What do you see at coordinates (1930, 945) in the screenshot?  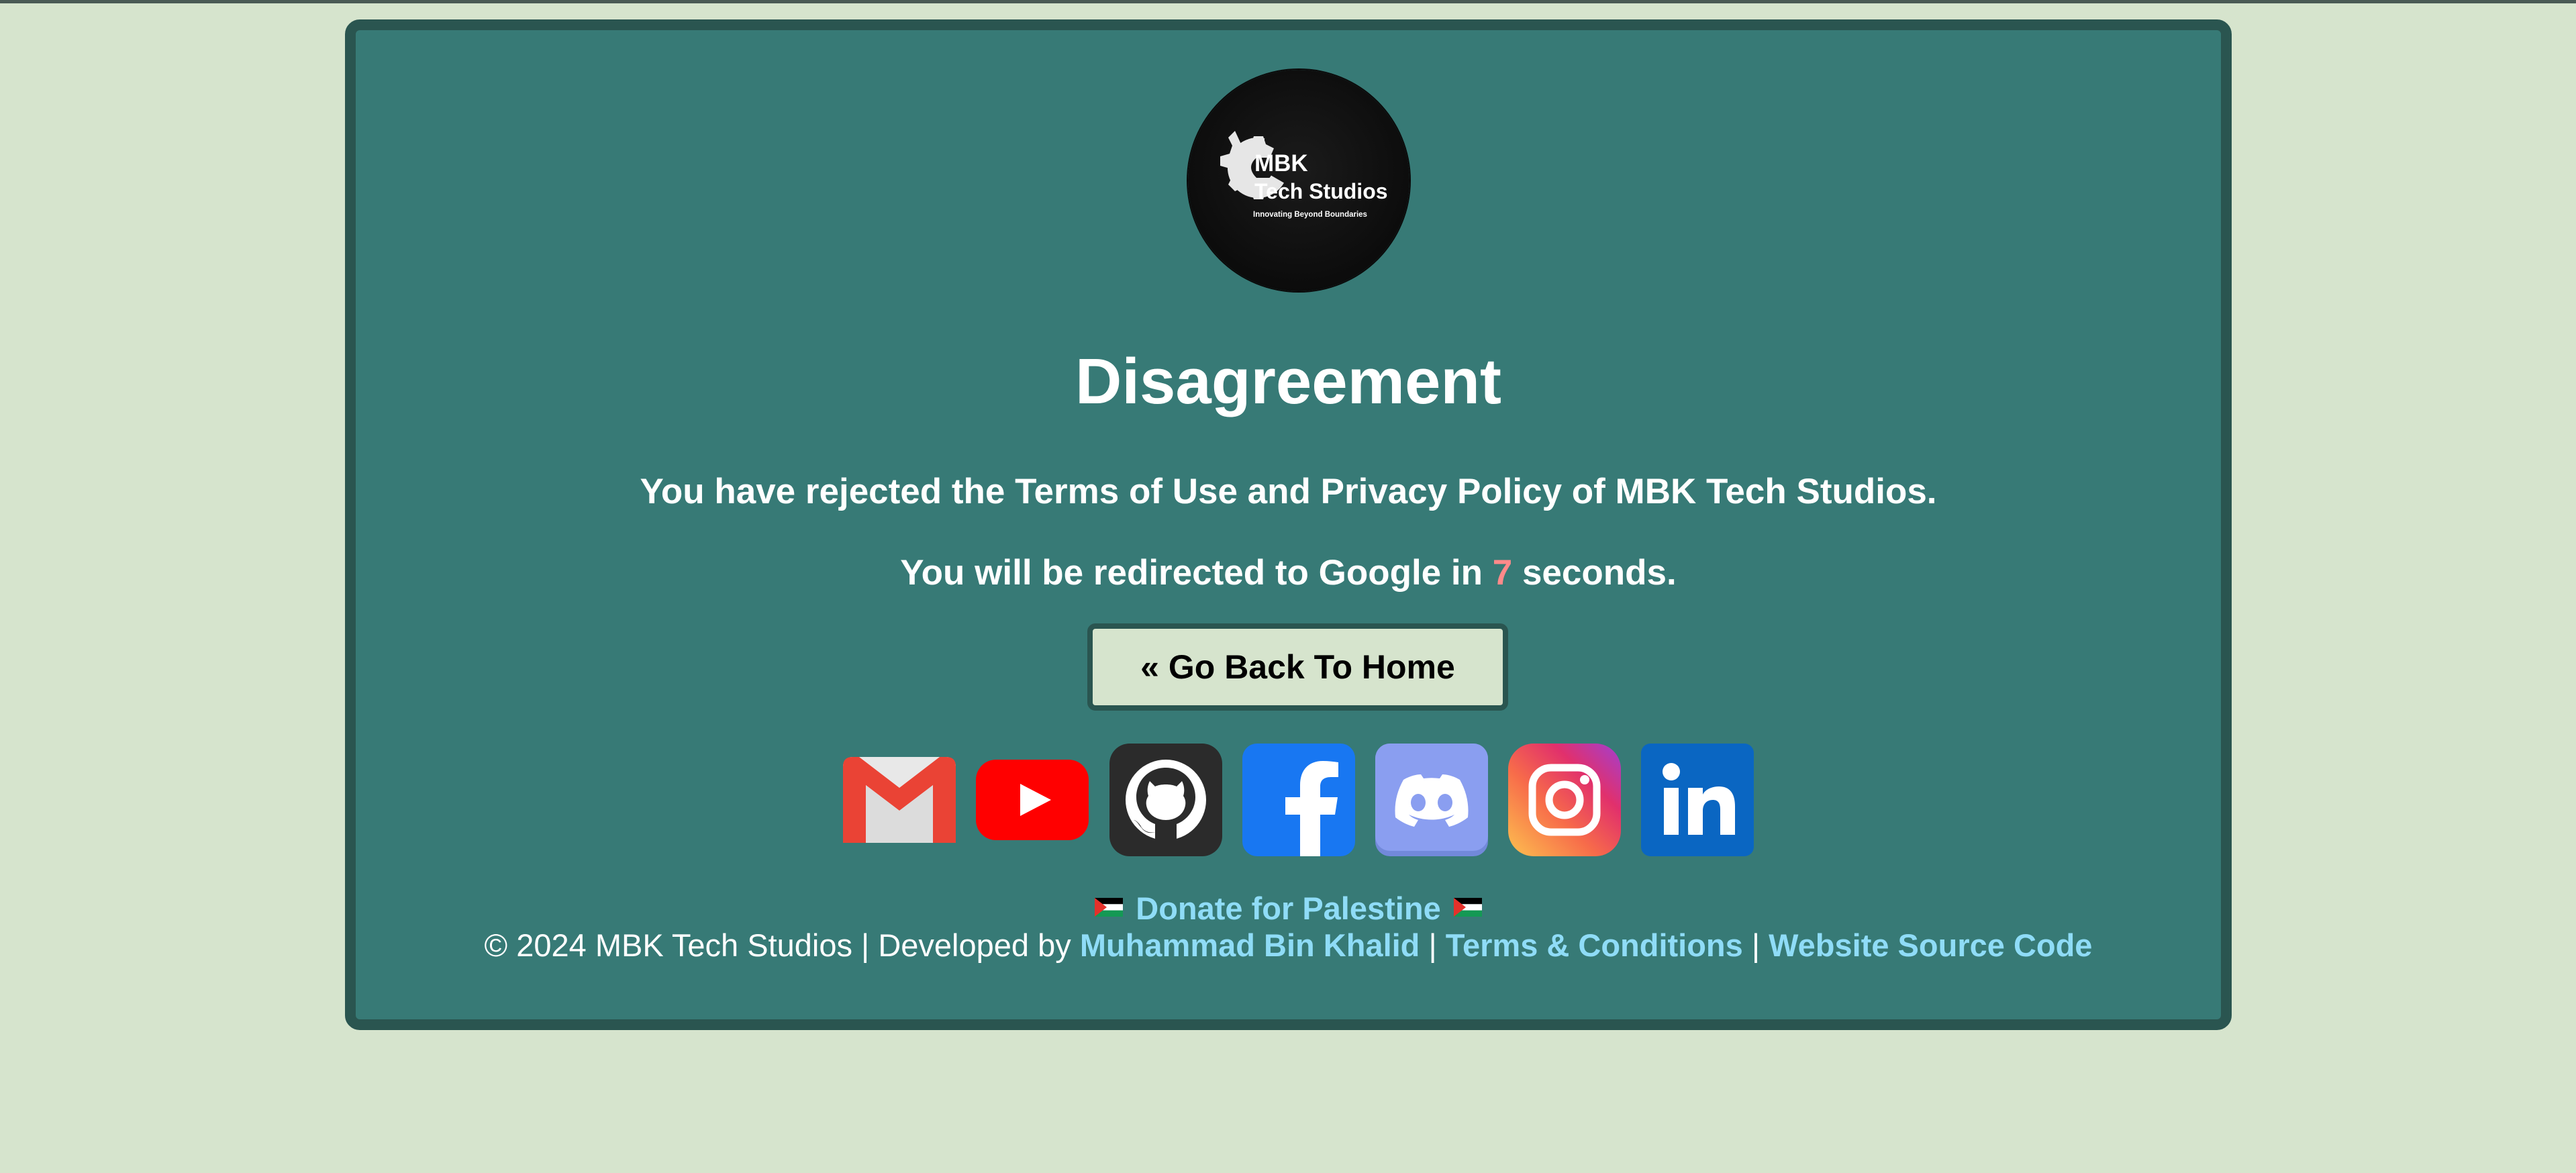 I see `source-code-link: Website Source Code` at bounding box center [1930, 945].